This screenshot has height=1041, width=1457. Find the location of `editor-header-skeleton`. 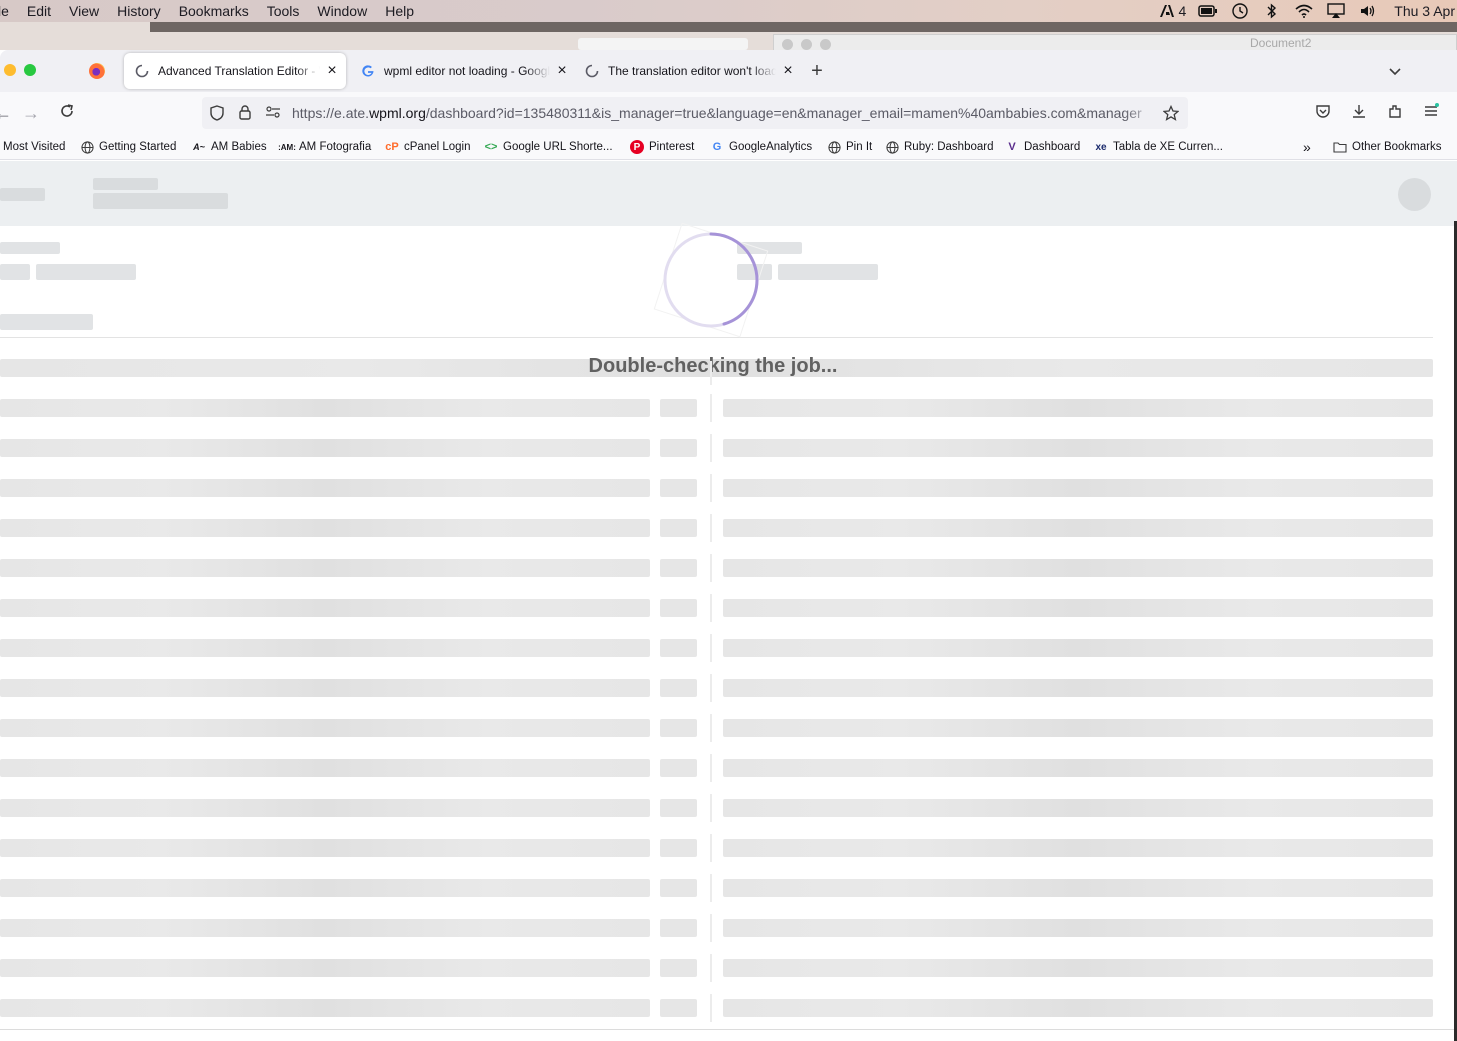

editor-header-skeleton is located at coordinates (728, 193).